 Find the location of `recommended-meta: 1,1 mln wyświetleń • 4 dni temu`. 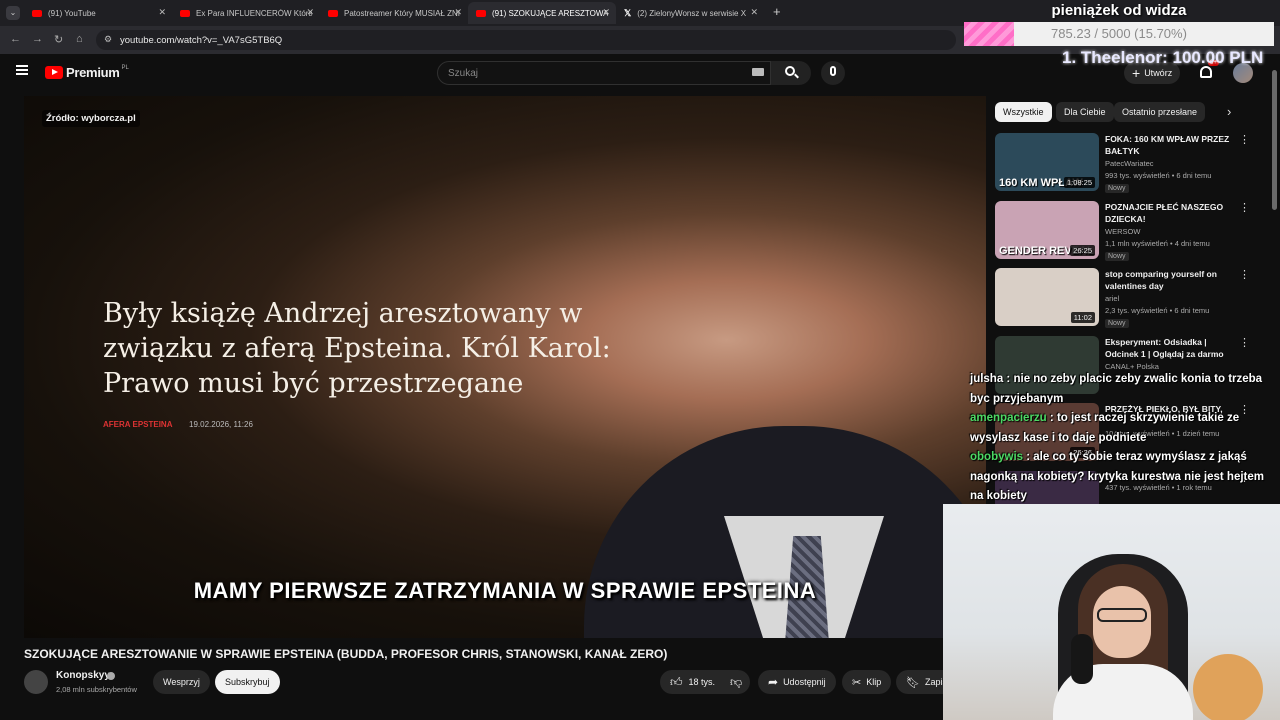

recommended-meta: 1,1 mln wyświetleń • 4 dni temu is located at coordinates (1157, 243).